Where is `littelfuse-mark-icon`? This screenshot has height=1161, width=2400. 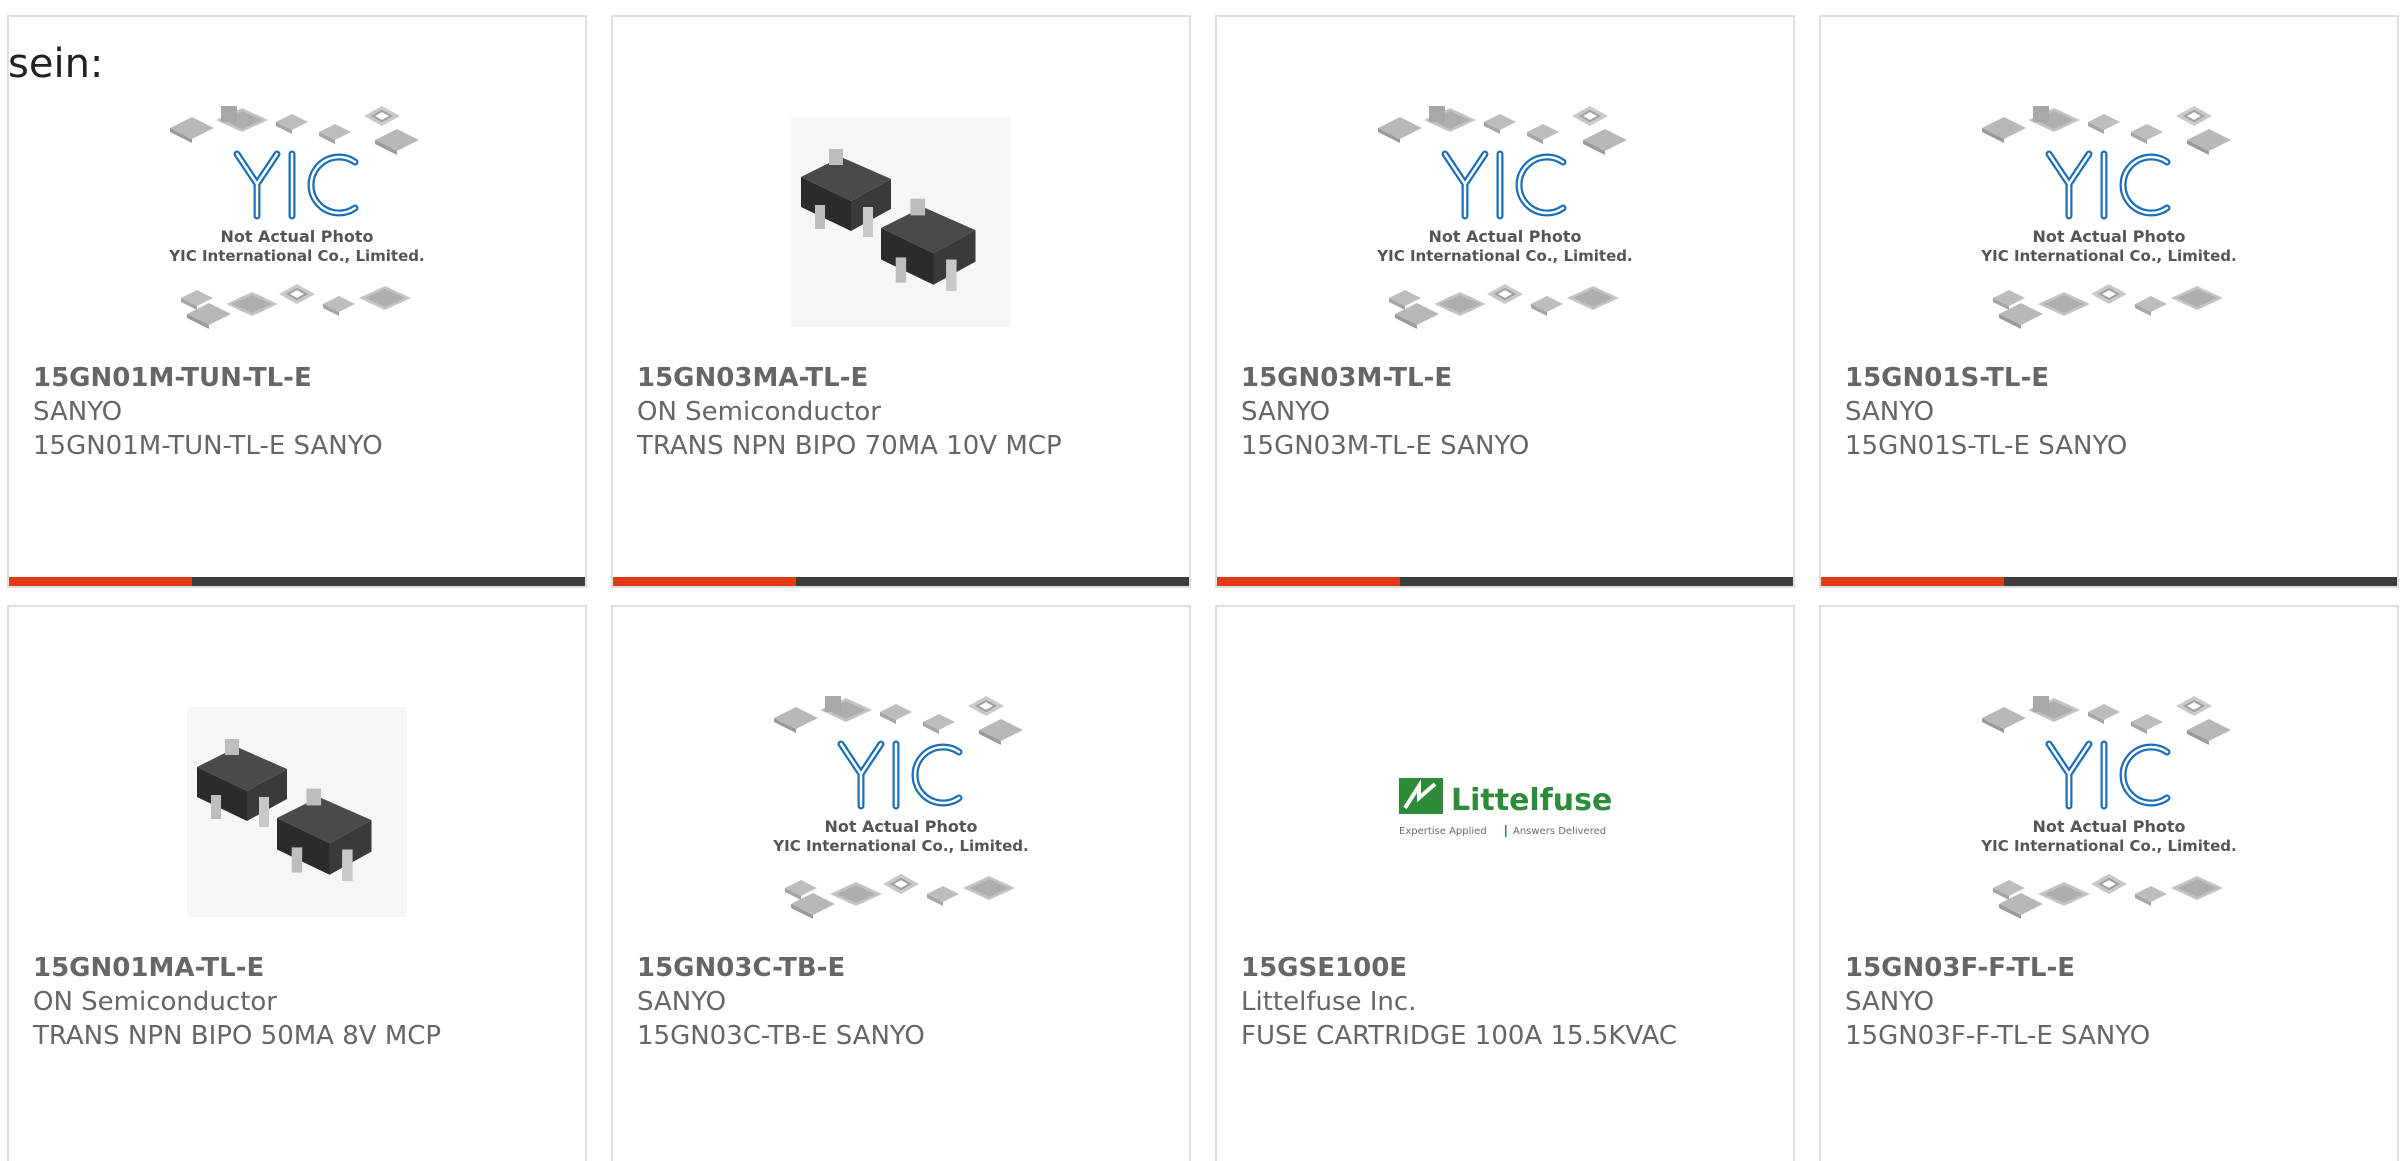
littelfuse-mark-icon is located at coordinates (1421, 796).